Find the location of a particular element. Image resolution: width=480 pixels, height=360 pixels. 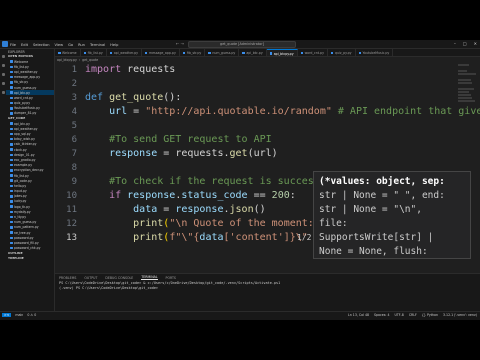

menu-run: Run is located at coordinates (81, 45).